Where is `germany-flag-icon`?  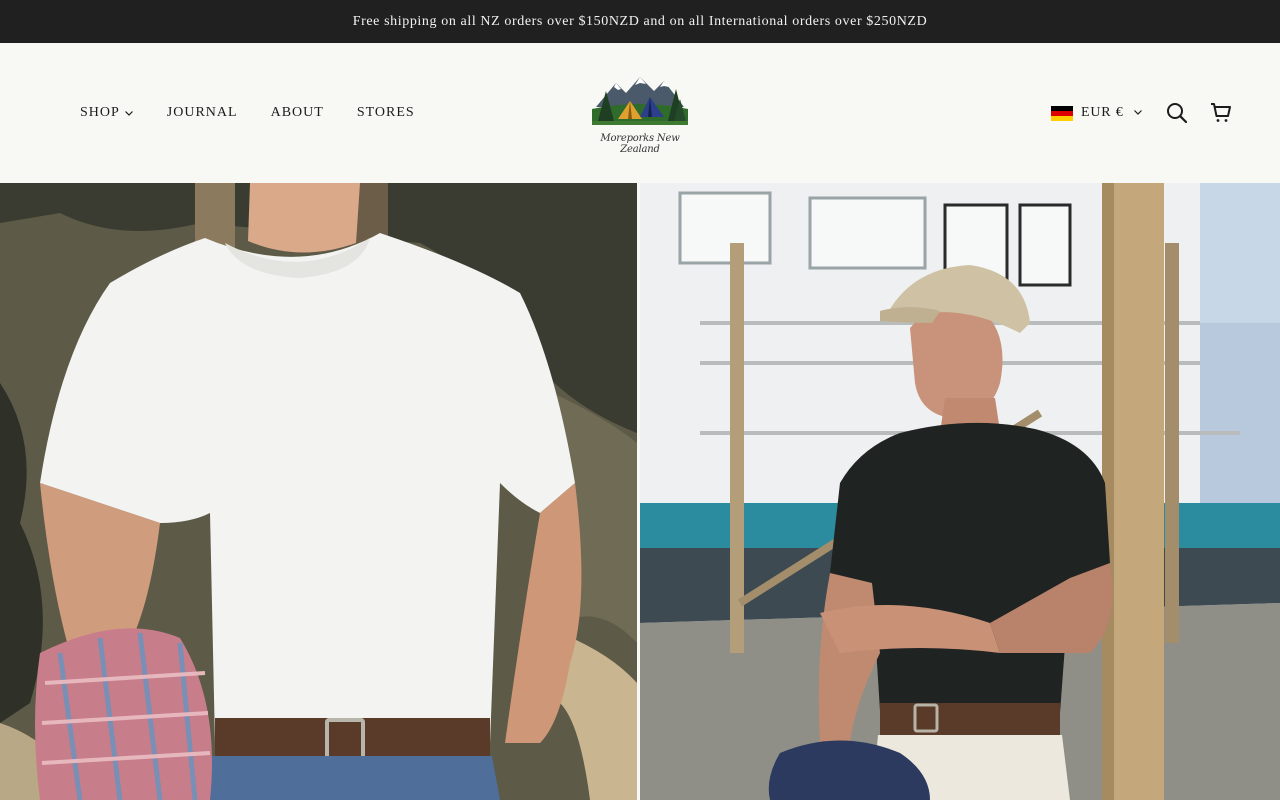
germany-flag-icon is located at coordinates (1062, 113).